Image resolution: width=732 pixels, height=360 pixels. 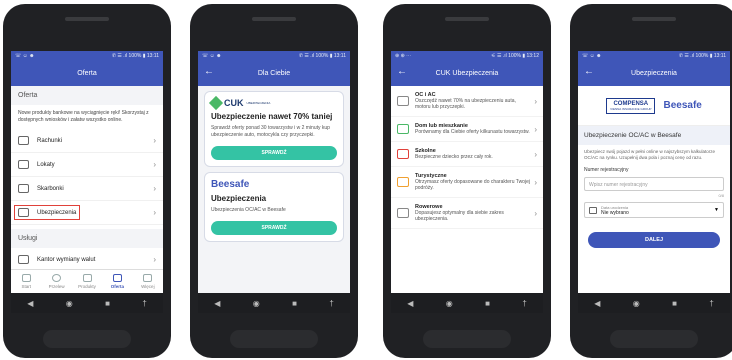 What do you see at coordinates (403, 182) in the screenshot?
I see `plane-icon` at bounding box center [403, 182].